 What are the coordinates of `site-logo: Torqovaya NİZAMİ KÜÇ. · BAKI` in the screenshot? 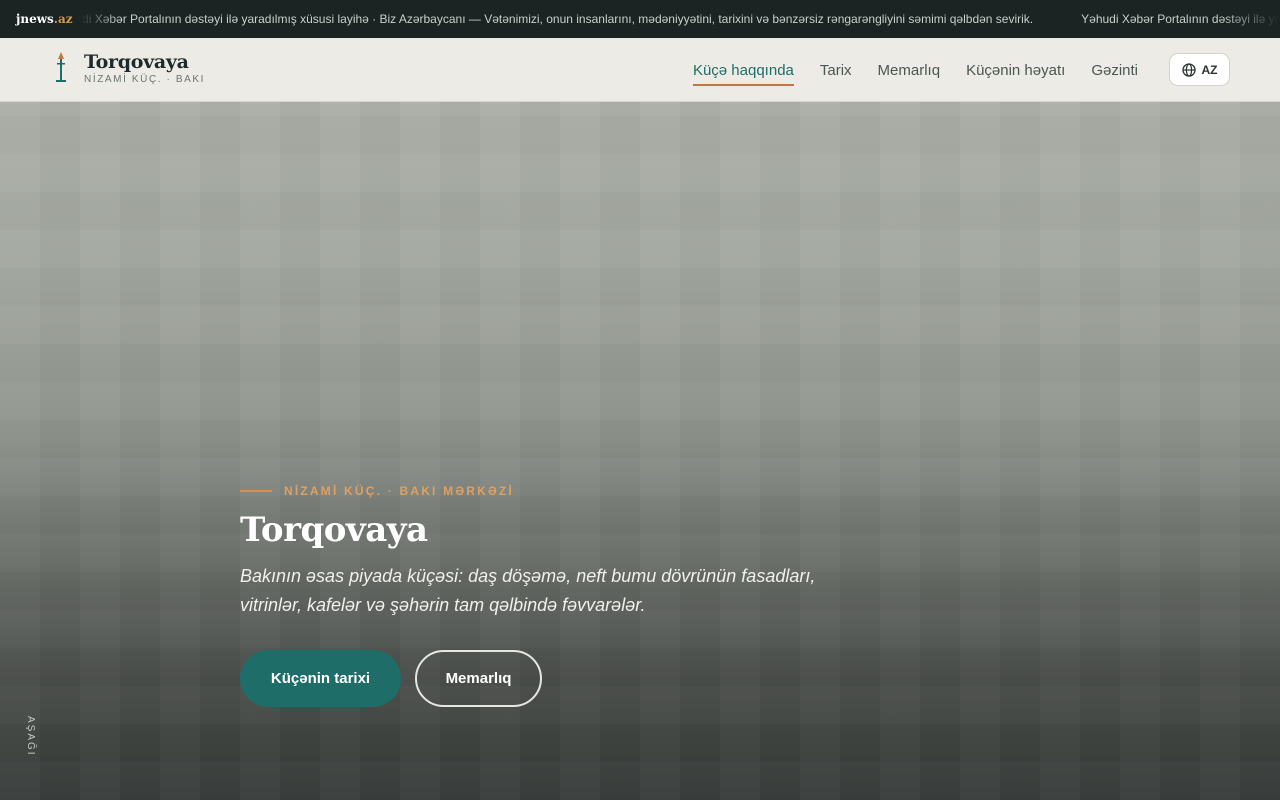 It's located at (129, 68).